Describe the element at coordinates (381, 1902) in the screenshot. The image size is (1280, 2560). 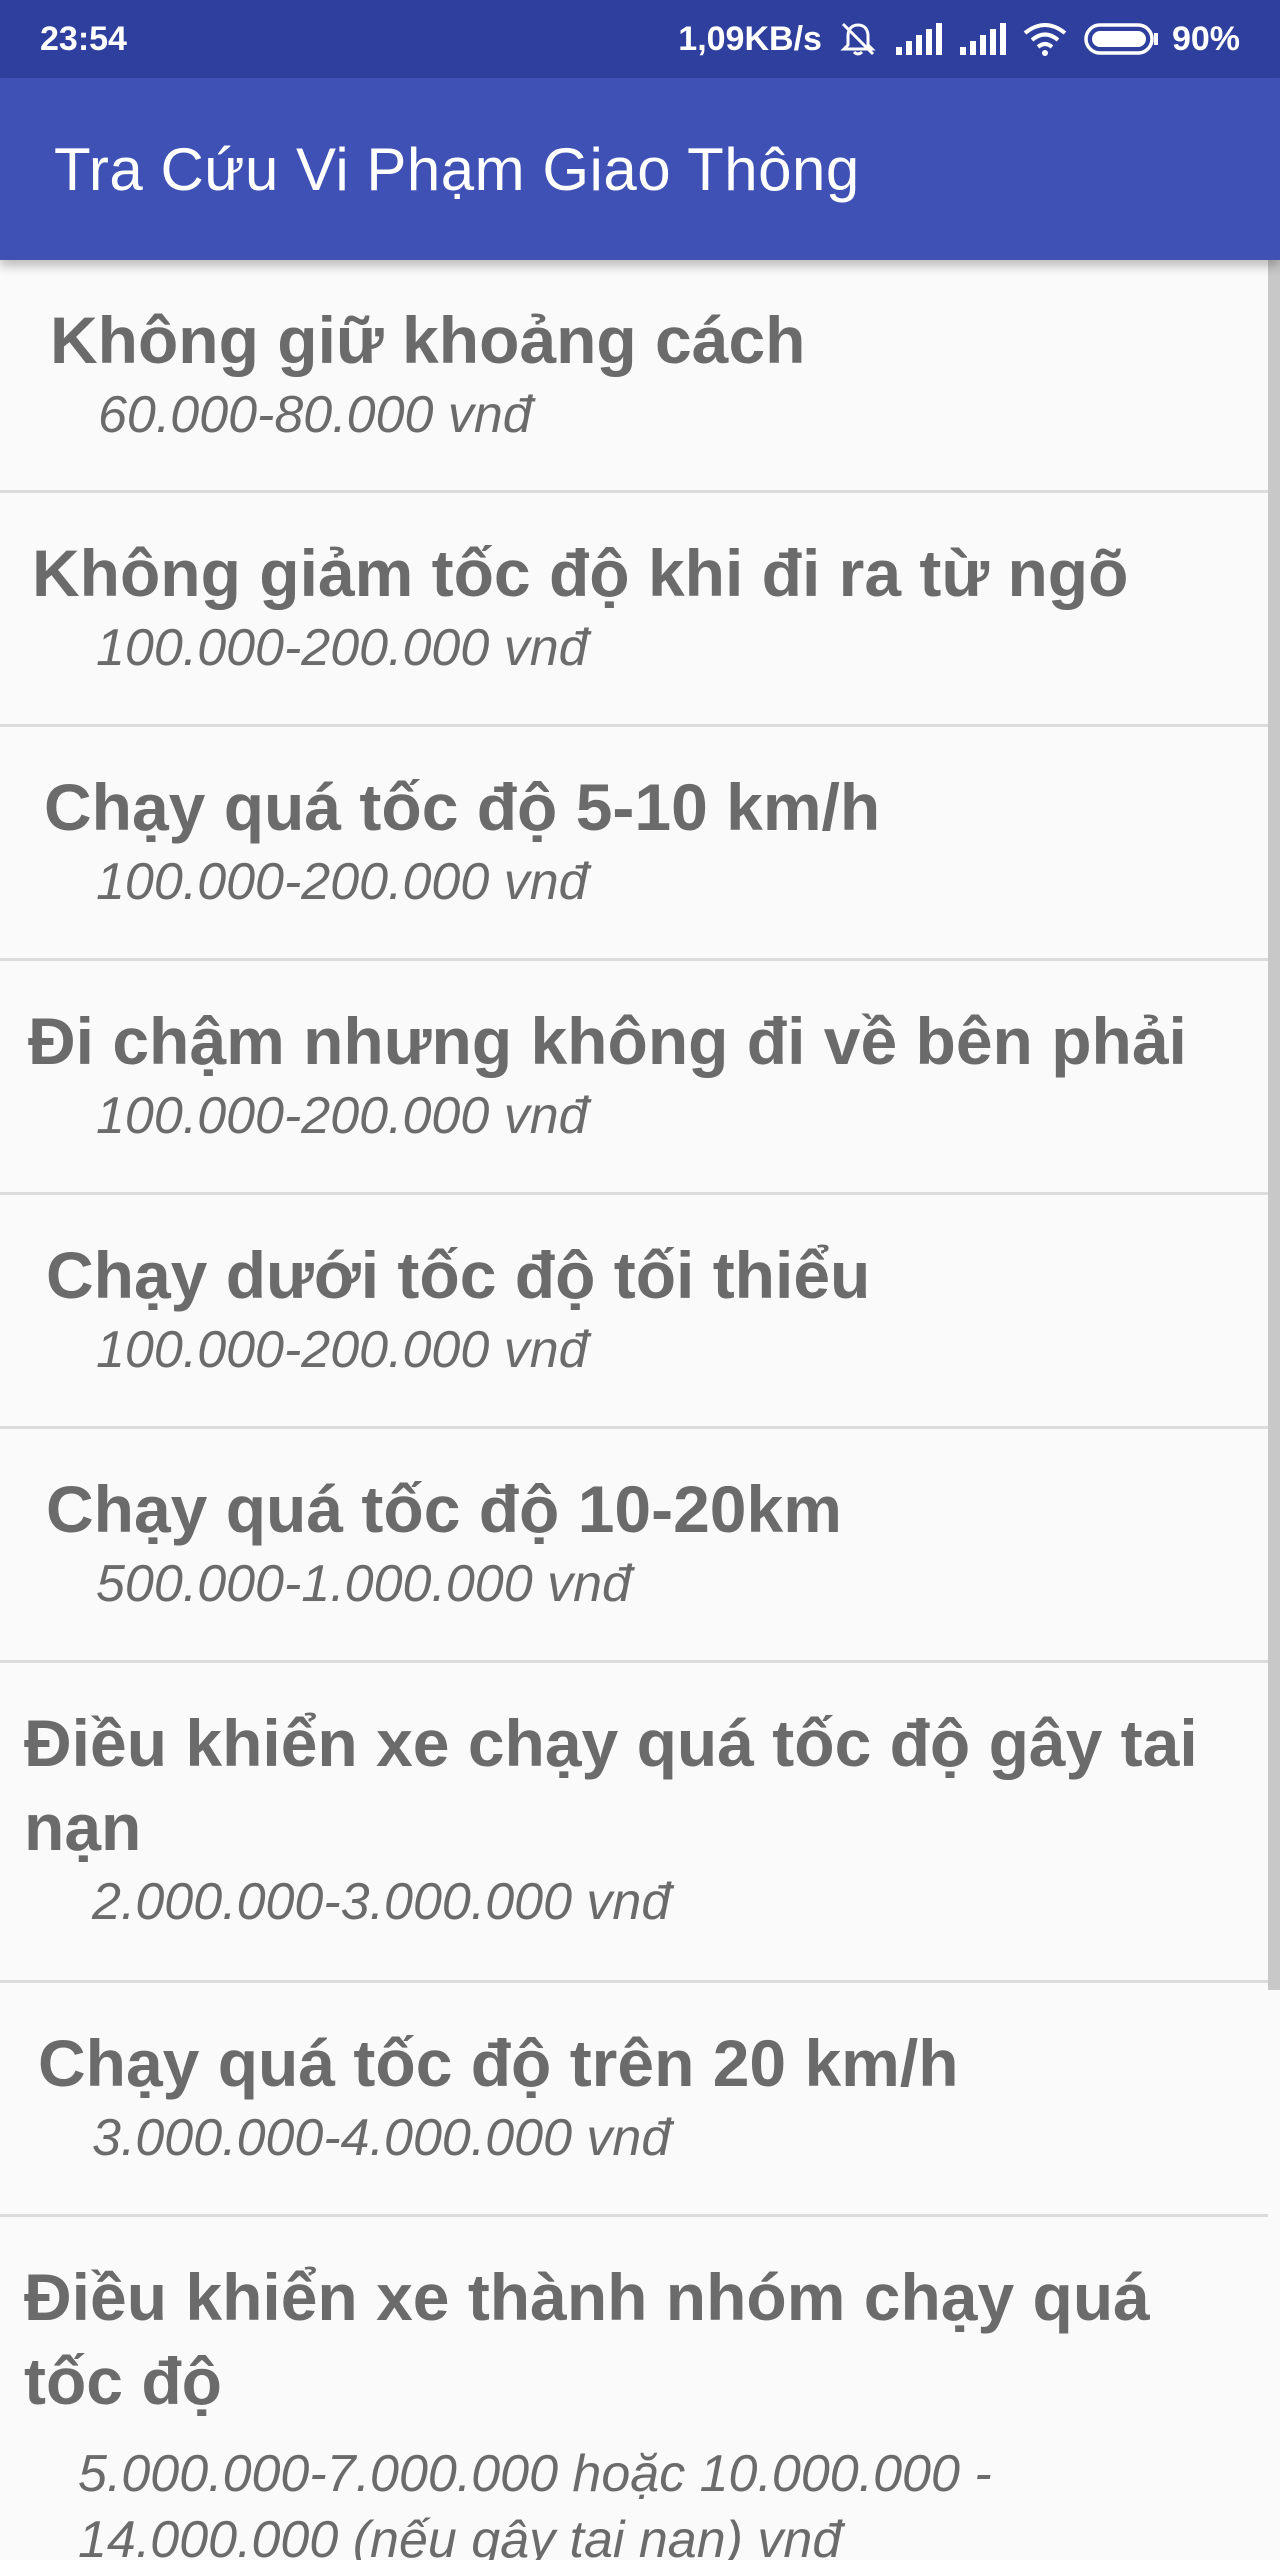
I see `violation-fine: 2.000.000-3.000.000 vnđ` at that location.